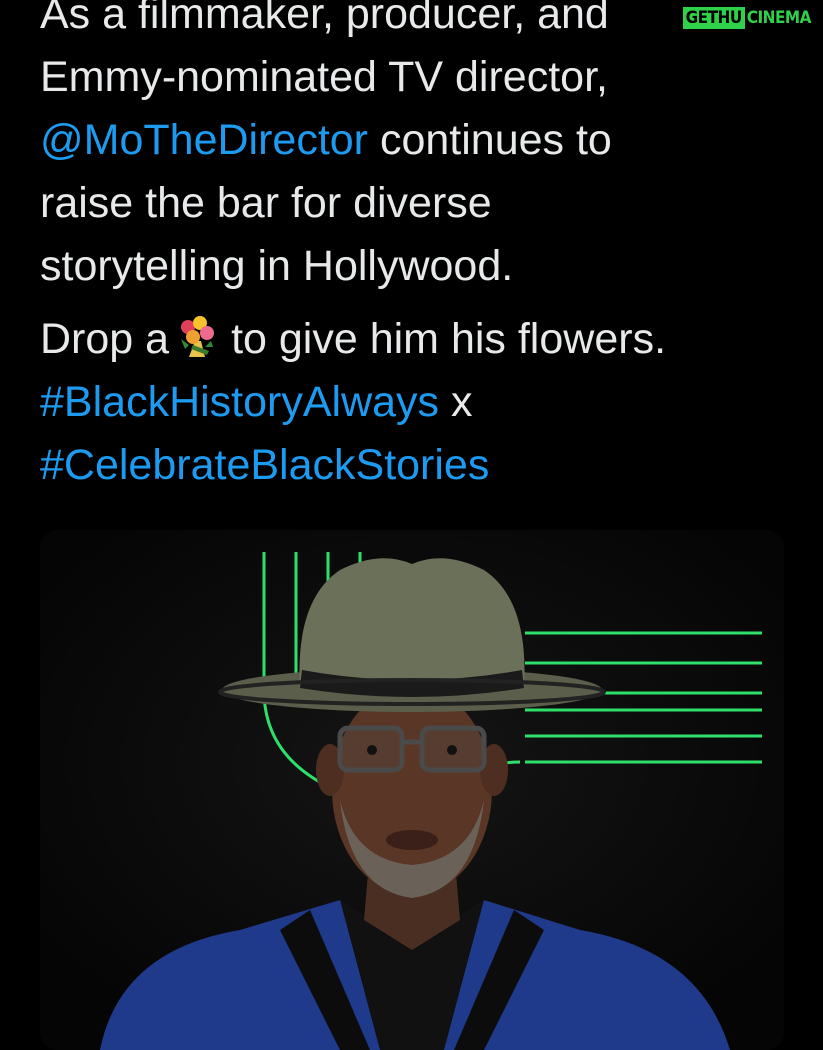 This screenshot has height=1050, width=823. Describe the element at coordinates (105, 339) in the screenshot. I see `drop-prefix: Drop a` at that location.